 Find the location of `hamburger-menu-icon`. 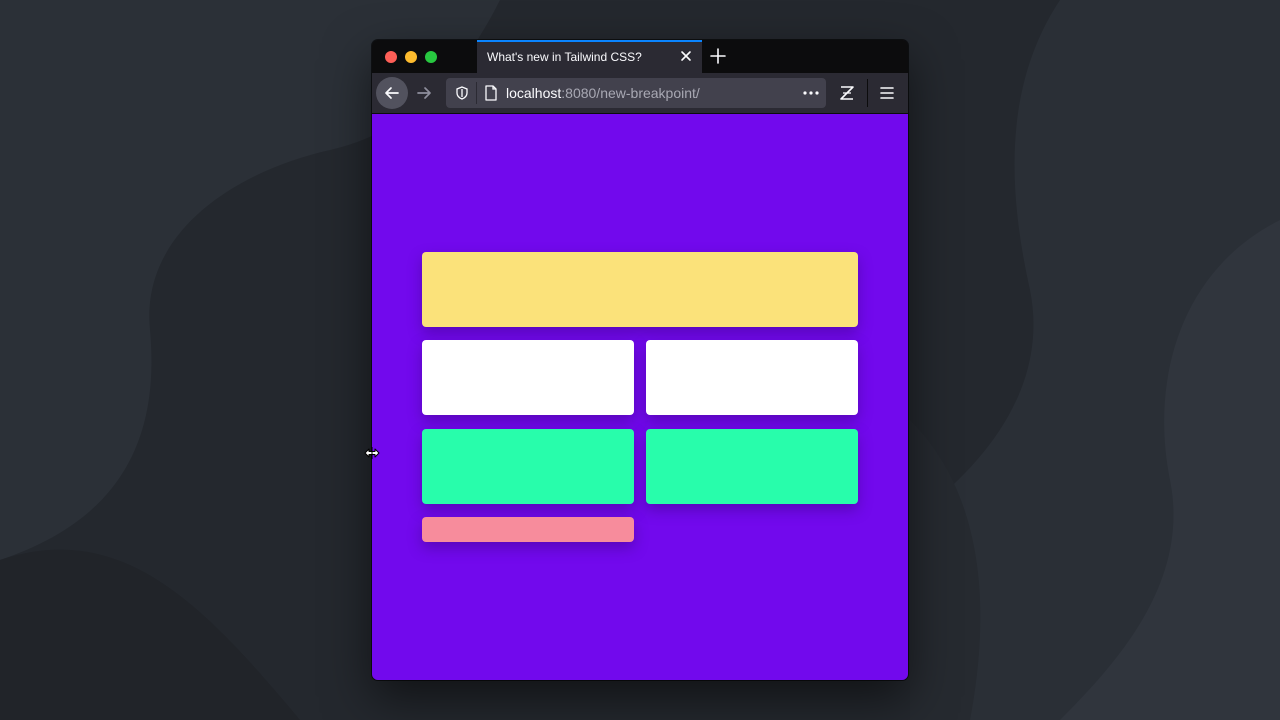

hamburger-menu-icon is located at coordinates (887, 93).